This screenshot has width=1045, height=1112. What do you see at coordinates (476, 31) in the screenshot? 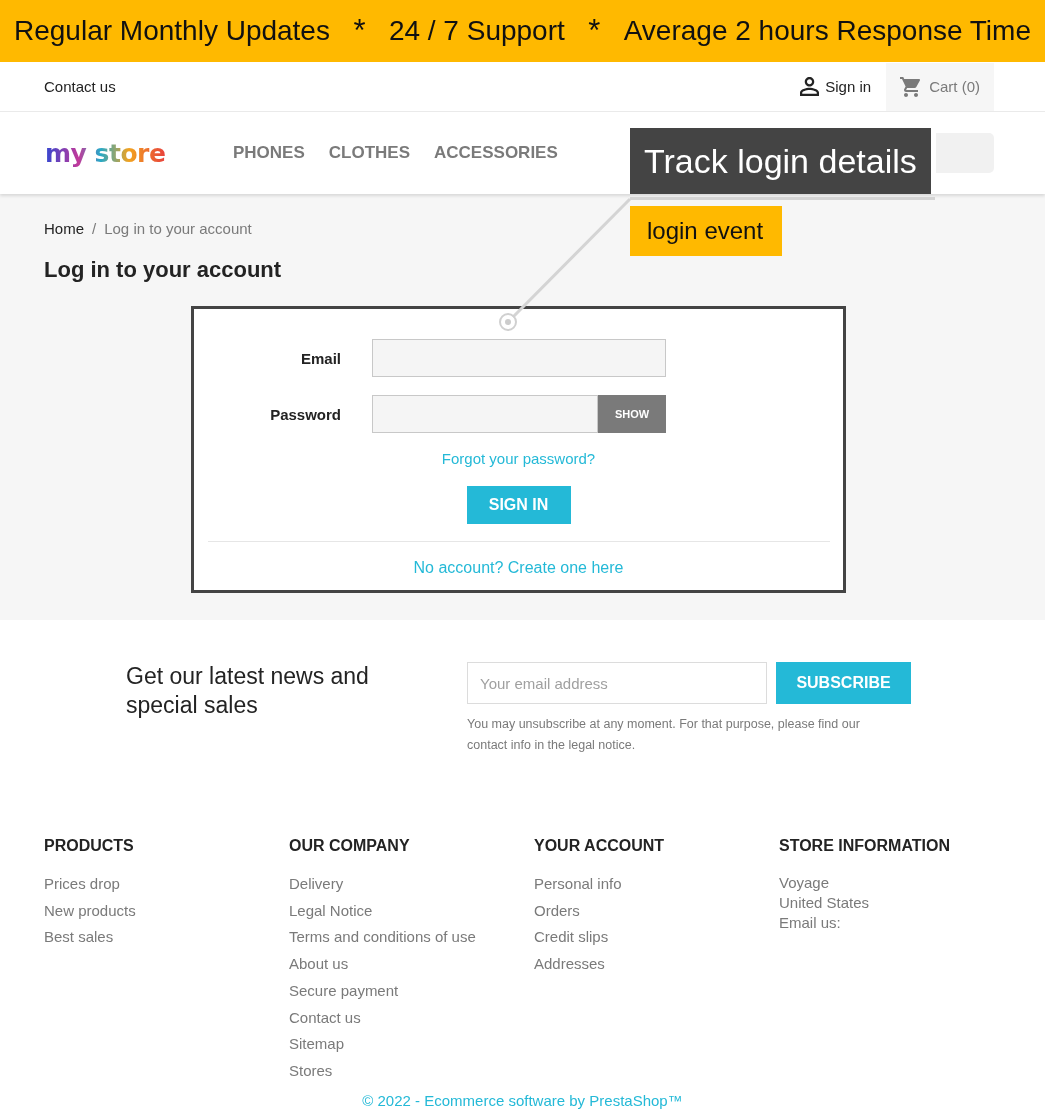
I see `banner-text: 24 / 7 Support` at bounding box center [476, 31].